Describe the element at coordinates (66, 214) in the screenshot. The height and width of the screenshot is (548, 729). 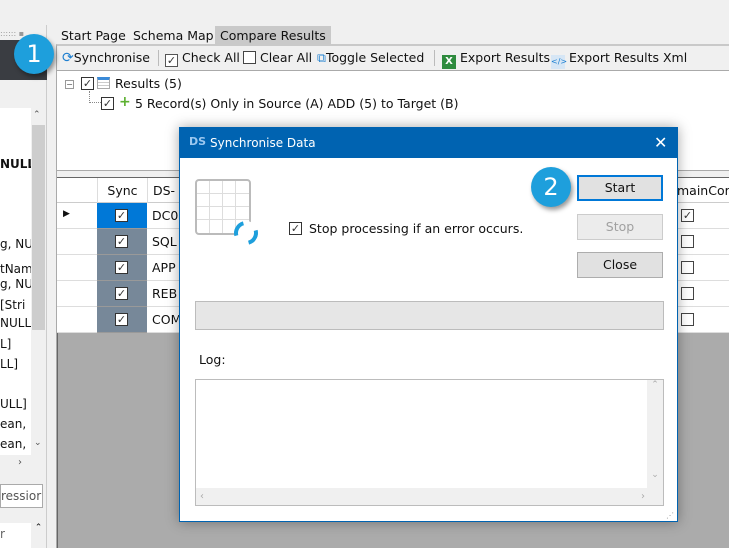
I see `current-row-icon: ▶` at that location.